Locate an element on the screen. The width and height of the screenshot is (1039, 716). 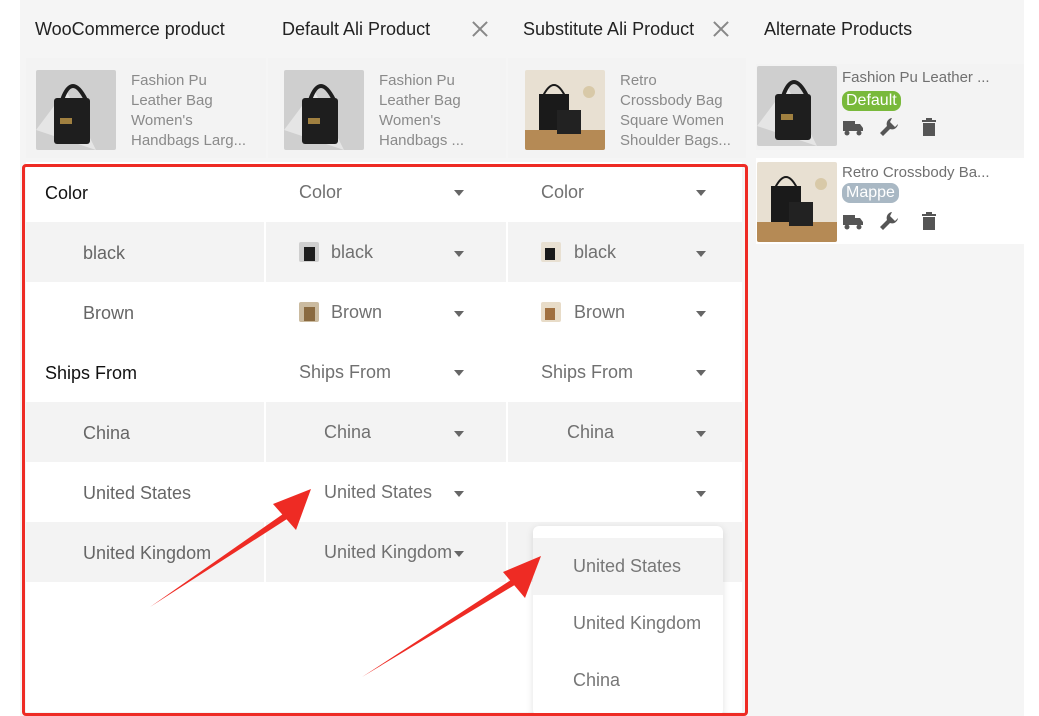
alternate-product-card: Fashion Pu Leather ... Default is located at coordinates (890, 107).